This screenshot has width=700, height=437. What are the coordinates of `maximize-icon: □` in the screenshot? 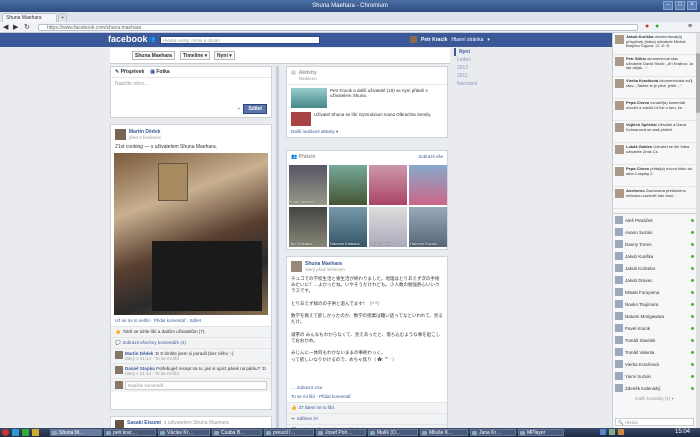 It's located at (680, 5).